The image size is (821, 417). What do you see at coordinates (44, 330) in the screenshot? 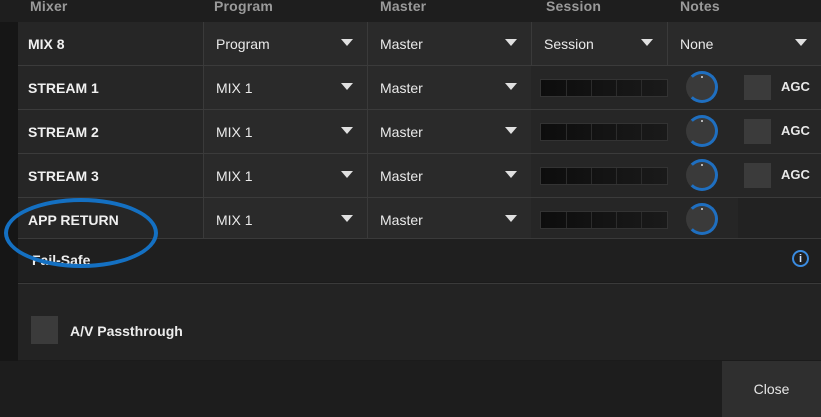
I see `passthrough-checkbox` at bounding box center [44, 330].